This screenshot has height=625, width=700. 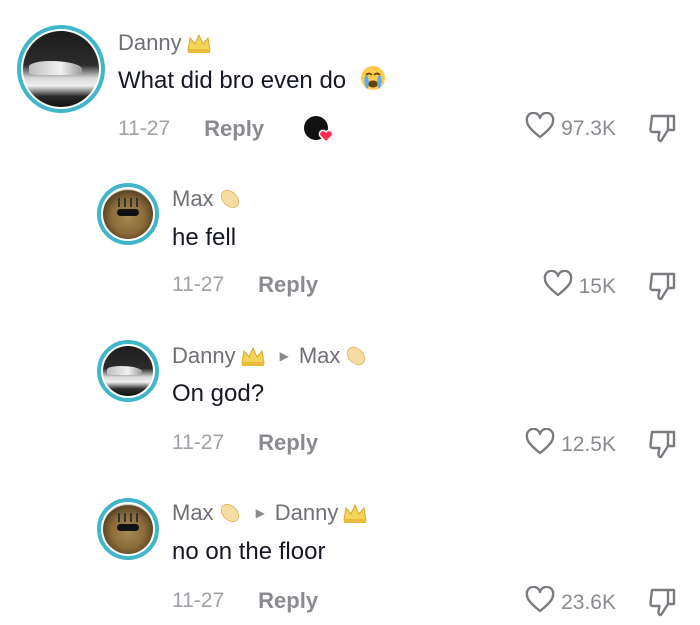 What do you see at coordinates (597, 286) in the screenshot?
I see `like-count: 15K` at bounding box center [597, 286].